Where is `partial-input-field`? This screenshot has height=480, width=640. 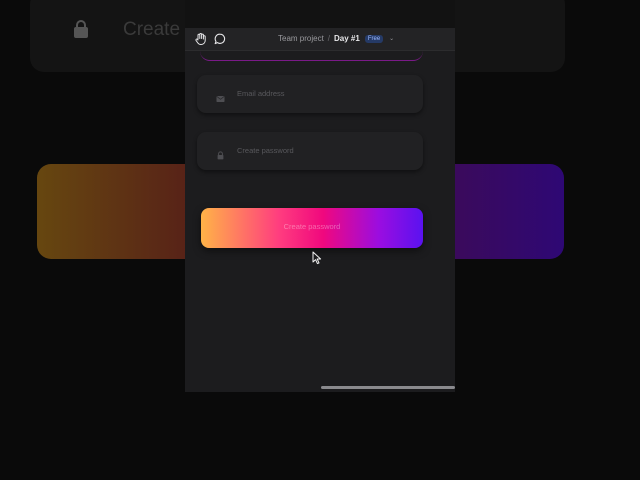
partial-input-field is located at coordinates (311, 51).